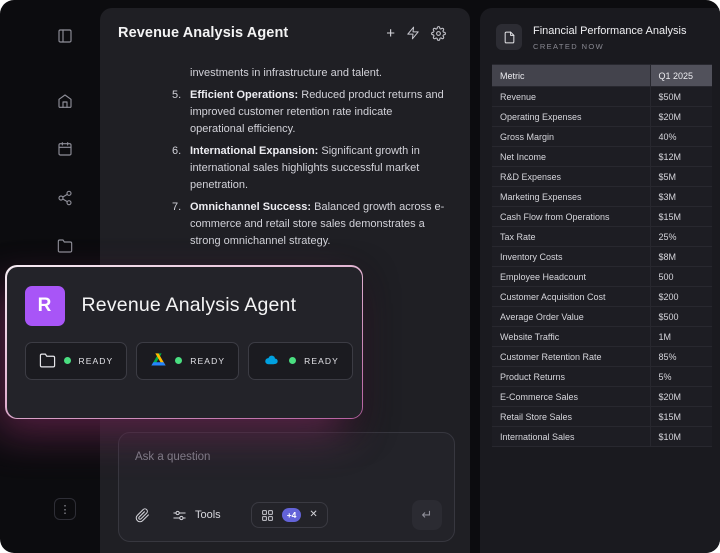  What do you see at coordinates (177, 95) in the screenshot?
I see `list-item-number: 5.` at bounding box center [177, 95].